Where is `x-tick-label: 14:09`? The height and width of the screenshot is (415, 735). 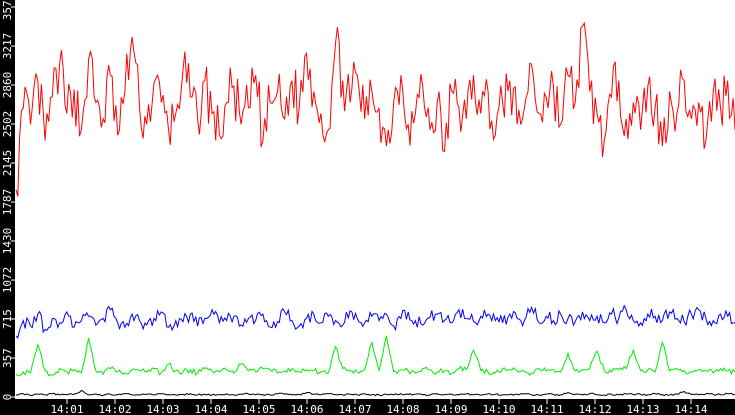 x-tick-label: 14:09 is located at coordinates (450, 409).